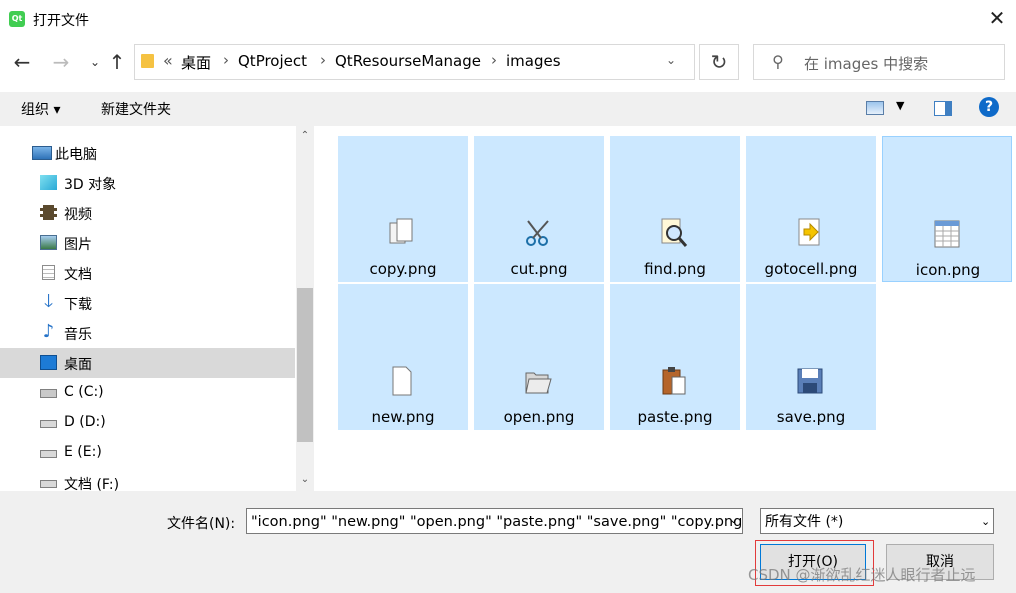 Image resolution: width=1016 pixels, height=593 pixels. Describe the element at coordinates (305, 479) in the screenshot. I see `scroll-down-icon: ⌄` at that location.